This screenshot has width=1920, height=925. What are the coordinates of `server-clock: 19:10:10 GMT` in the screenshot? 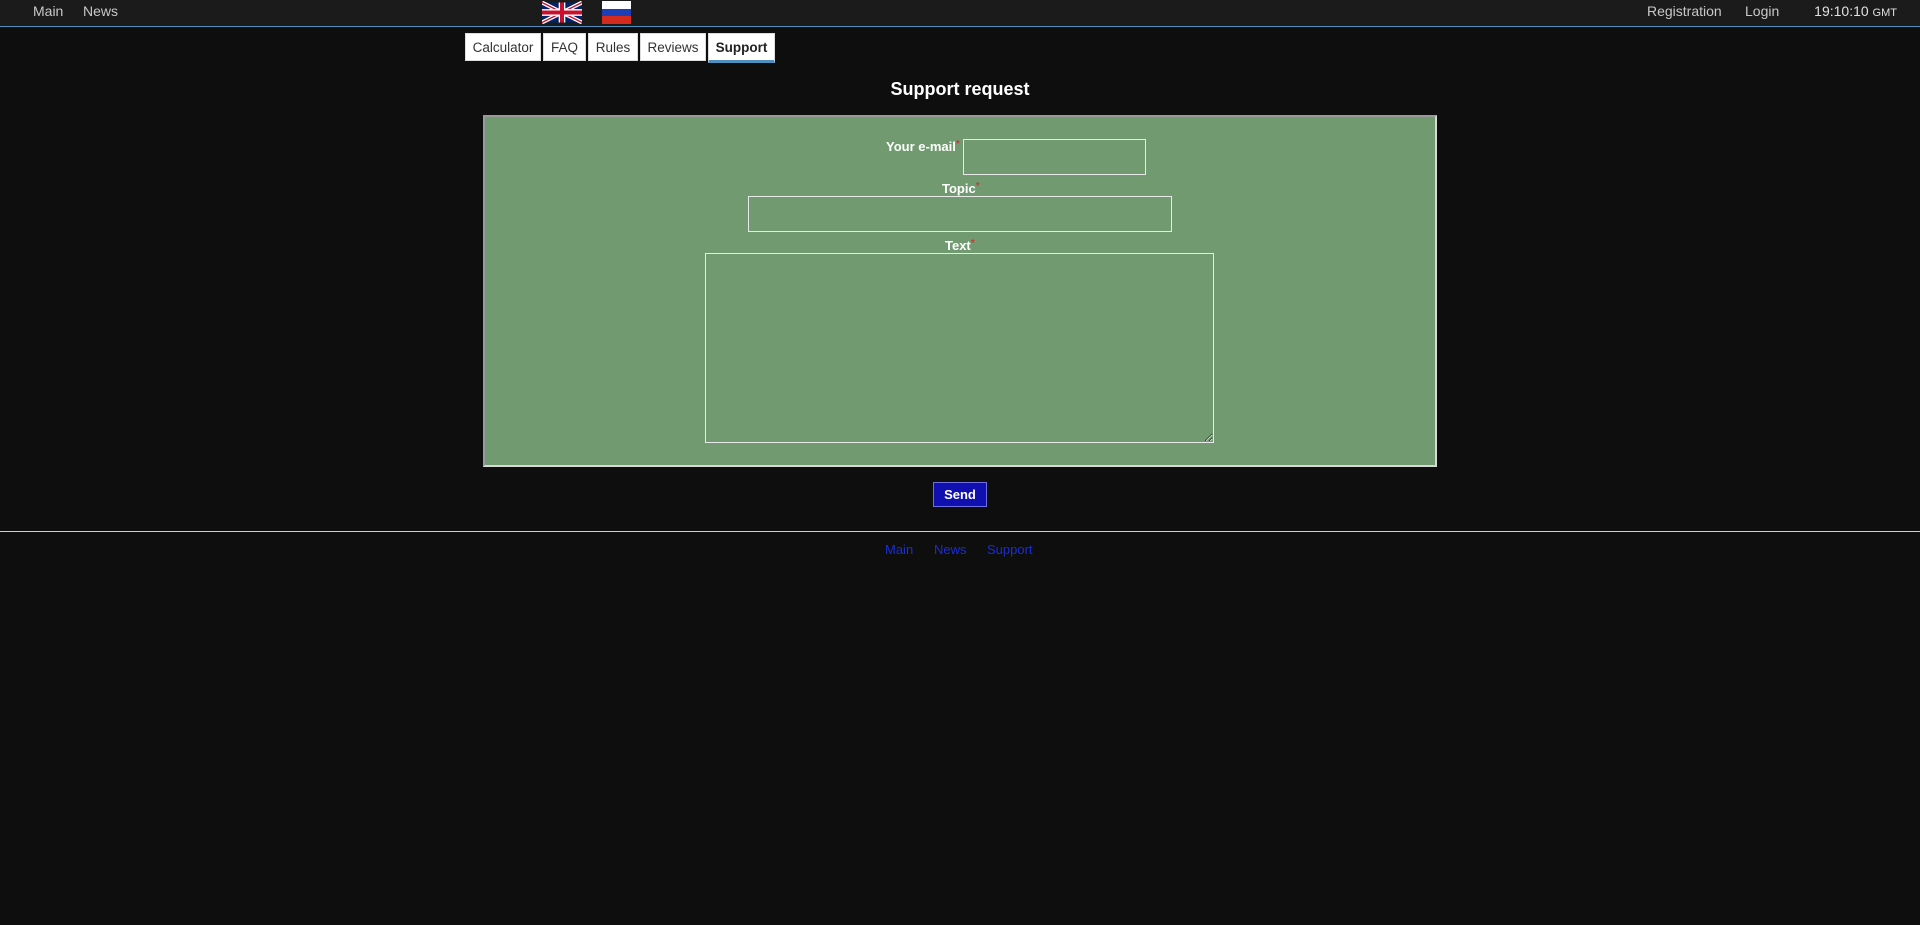 It's located at (1855, 11).